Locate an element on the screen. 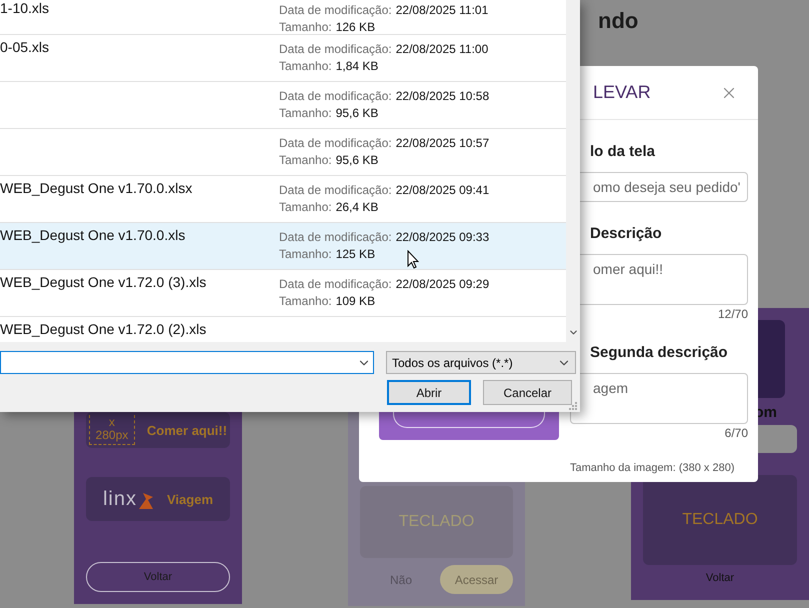  field-label: Descrição is located at coordinates (626, 233).